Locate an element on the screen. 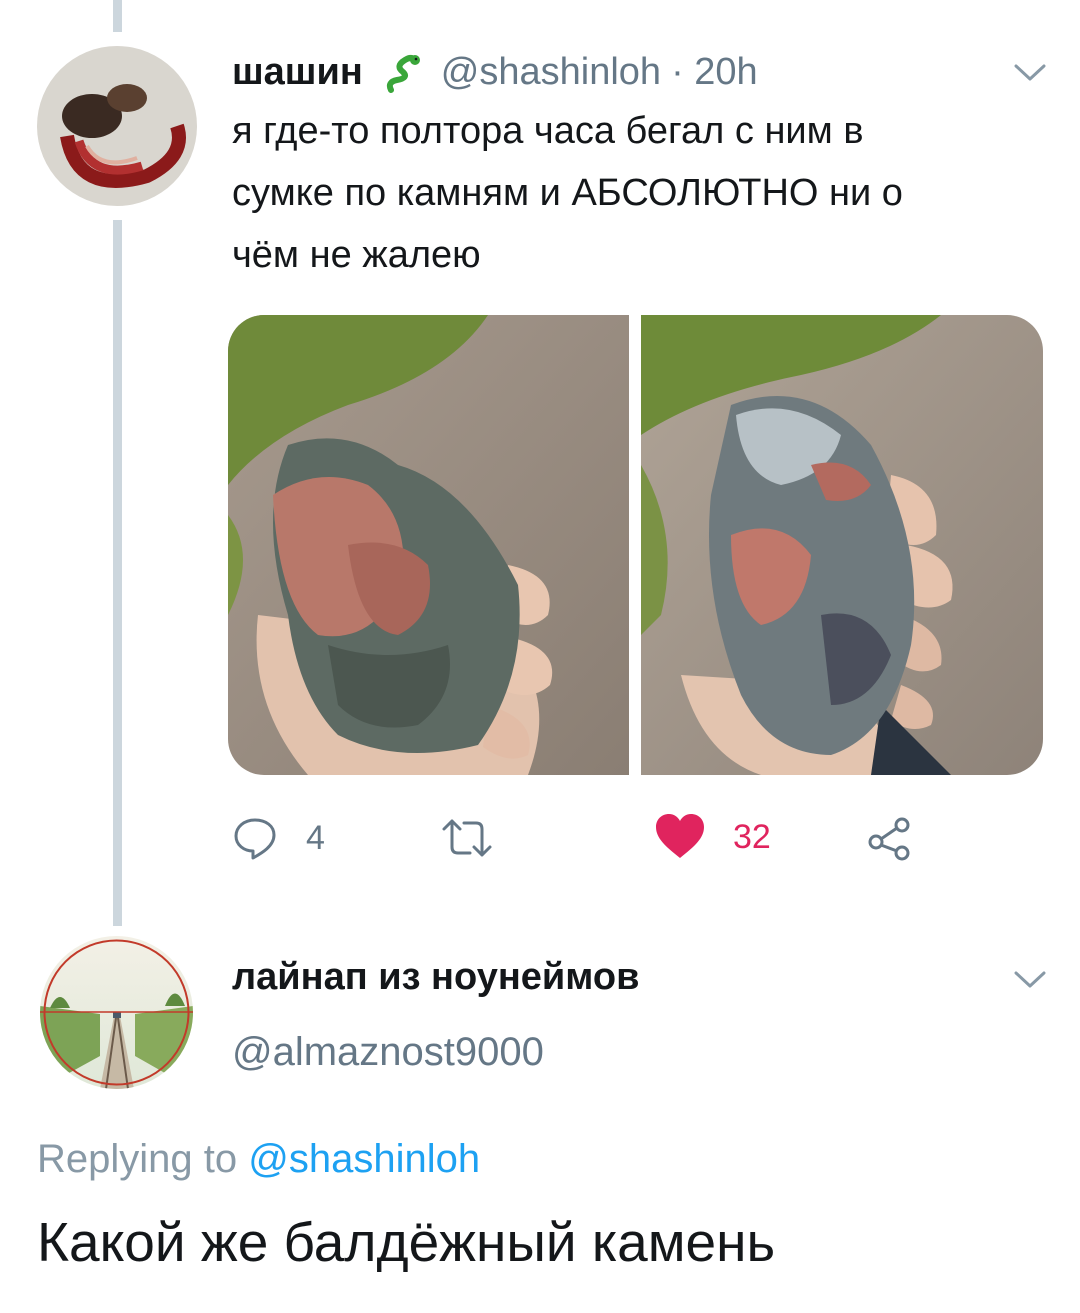 The height and width of the screenshot is (1313, 1080). tweet-header: шашин @shashinloh · 20h is located at coordinates (495, 72).